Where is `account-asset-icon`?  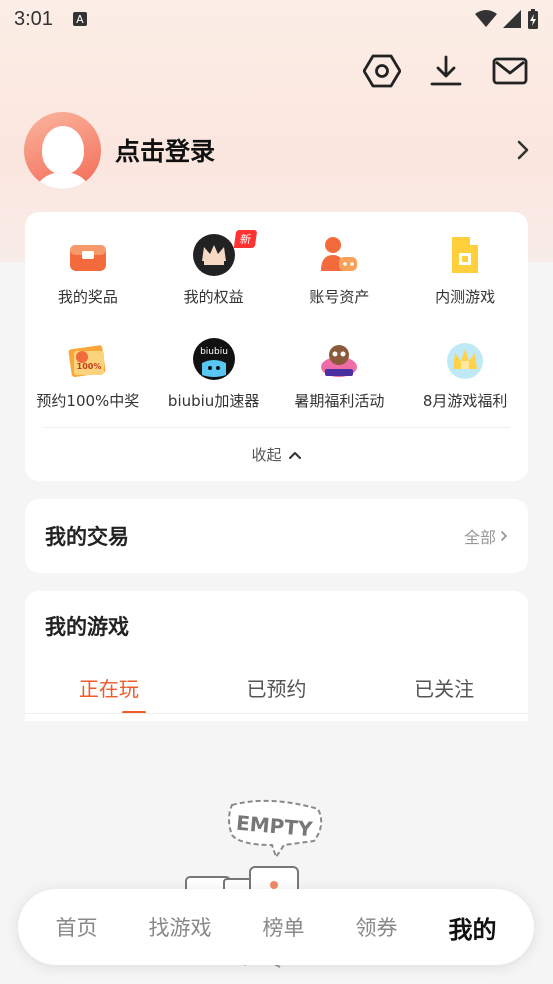
account-asset-icon is located at coordinates (339, 255).